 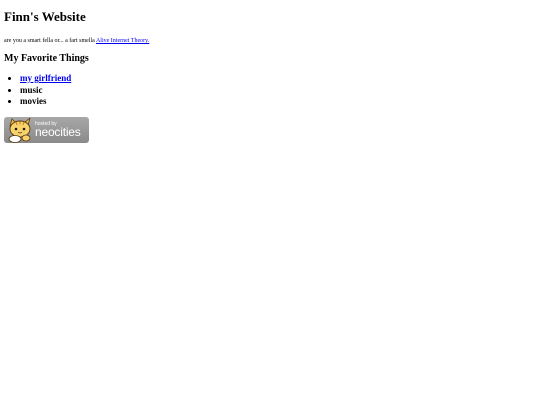 I want to click on favorites-list: my girlfriend music movies, so click(x=269, y=90).